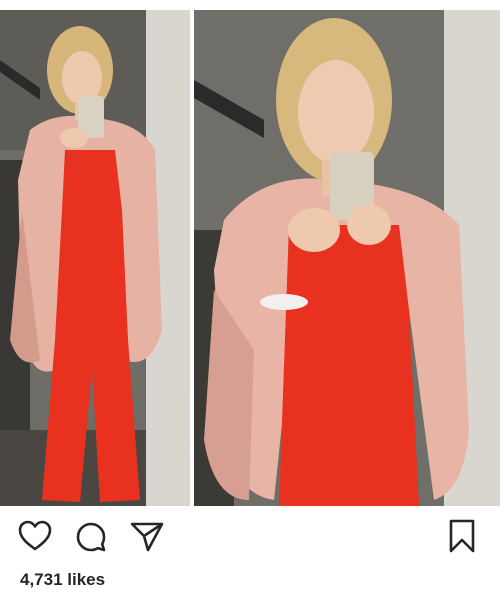 The width and height of the screenshot is (500, 600). Describe the element at coordinates (250, 537) in the screenshot. I see `post-action-bar` at that location.